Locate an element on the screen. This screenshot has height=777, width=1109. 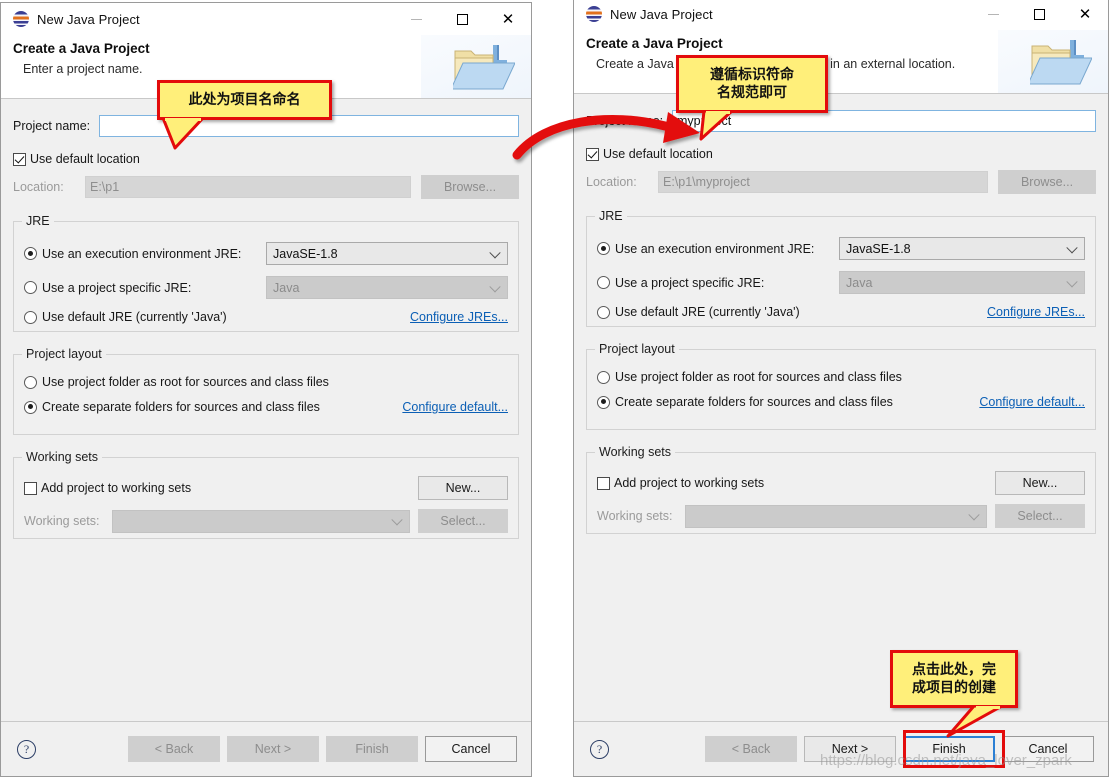
java-project-icon is located at coordinates (594, 14).